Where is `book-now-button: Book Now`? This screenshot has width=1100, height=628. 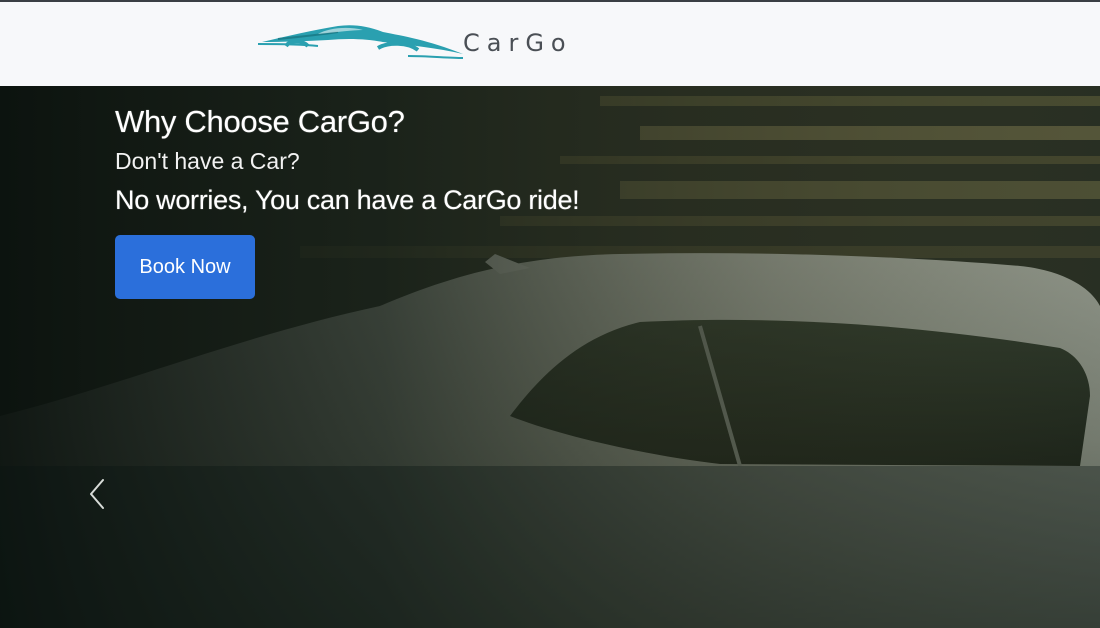
book-now-button: Book Now is located at coordinates (185, 267).